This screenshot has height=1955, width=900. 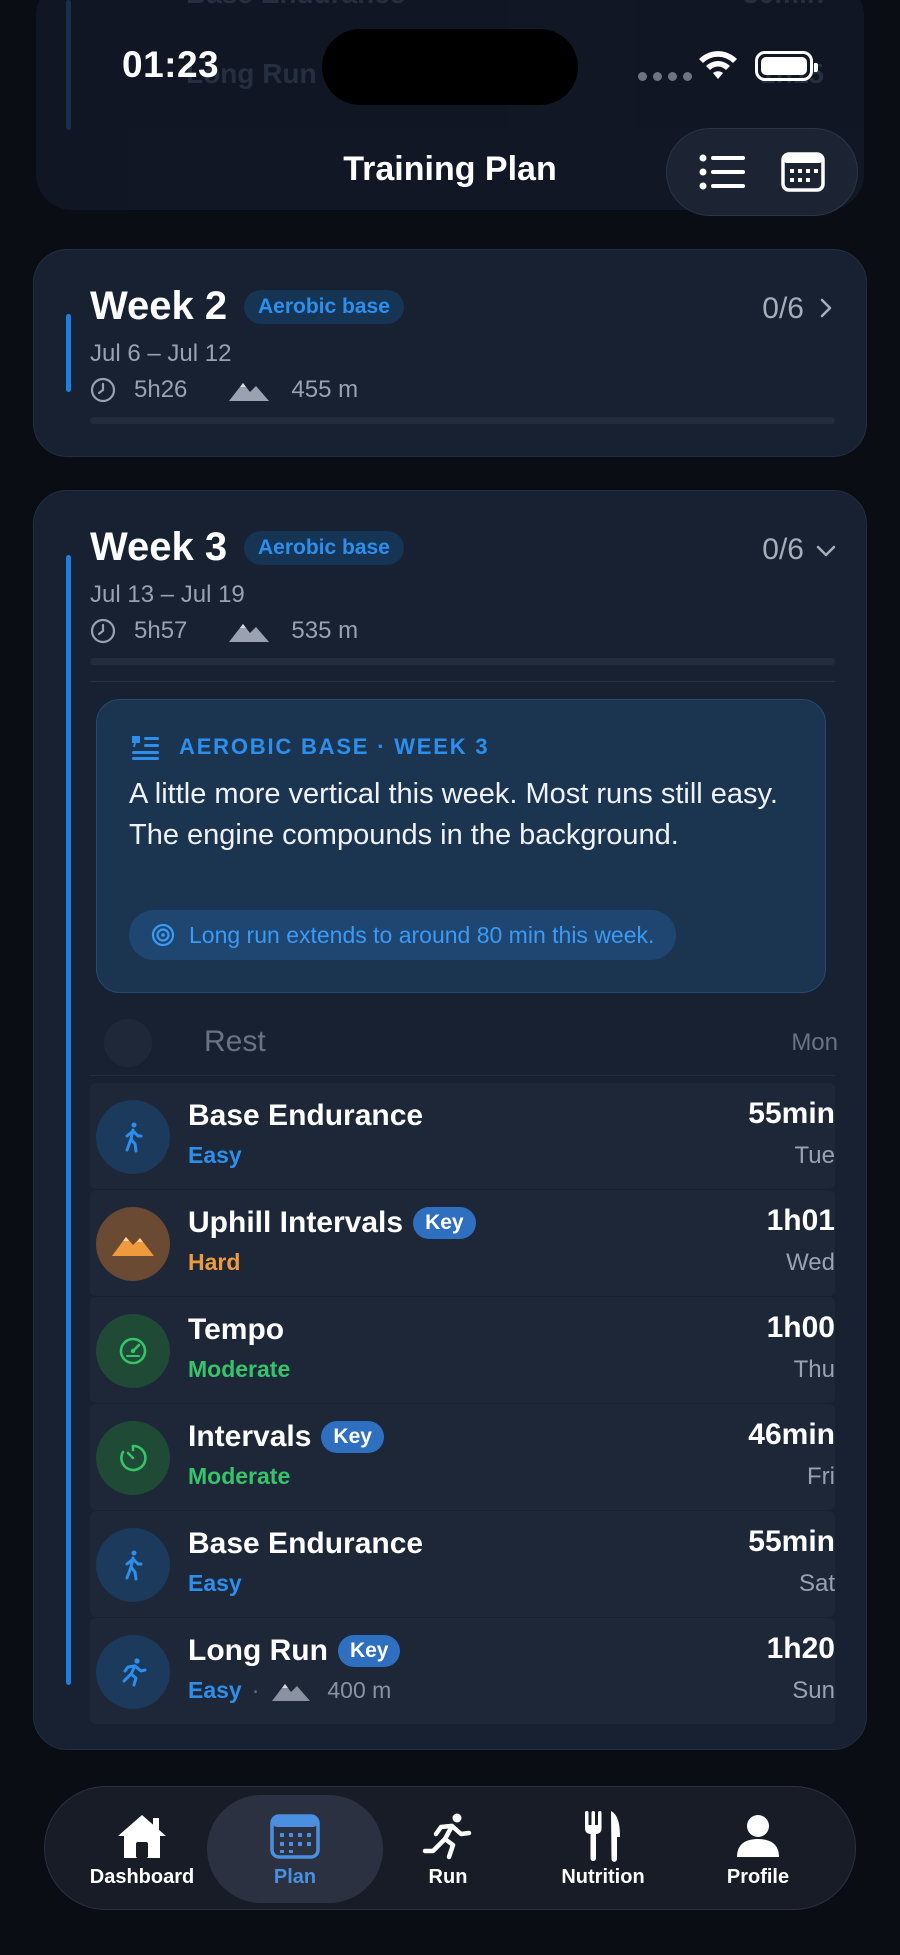 What do you see at coordinates (800, 1327) in the screenshot?
I see `session-duration: 1h00` at bounding box center [800, 1327].